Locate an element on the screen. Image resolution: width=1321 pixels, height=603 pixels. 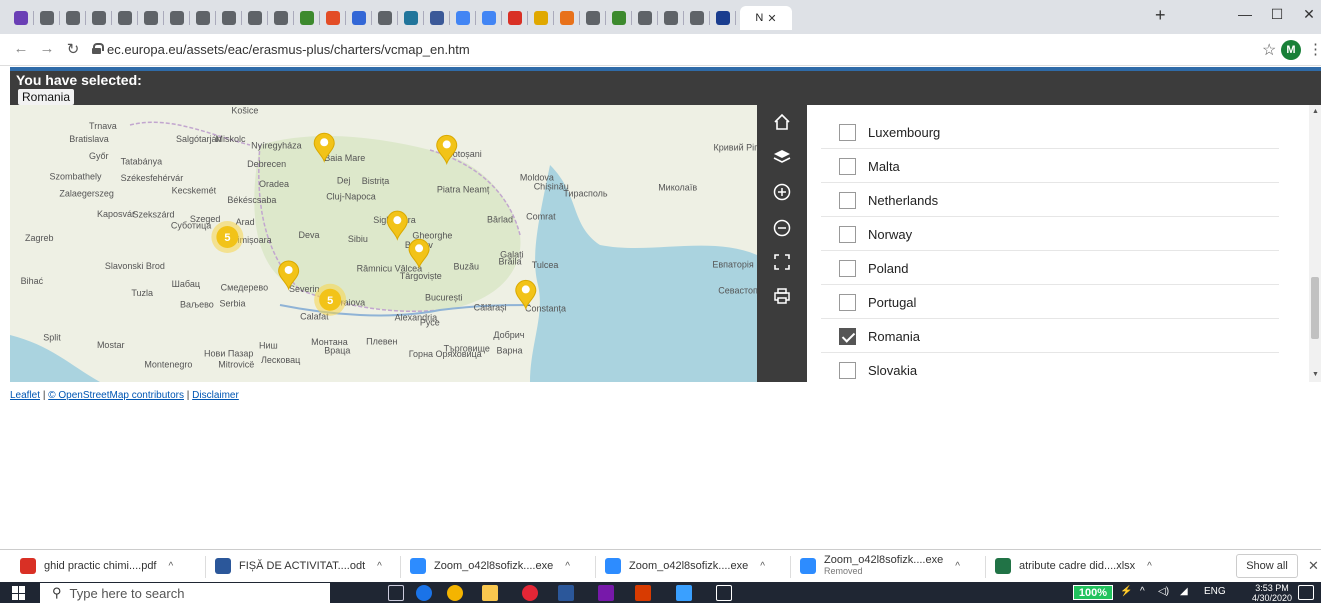
notifications-icon is located at coordinates (1306, 592).